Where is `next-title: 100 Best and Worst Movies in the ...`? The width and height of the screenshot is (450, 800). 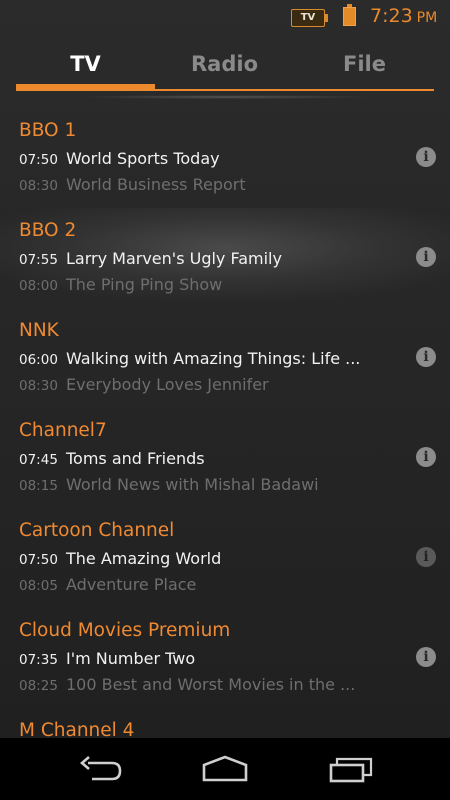
next-title: 100 Best and Worst Movies in the ... is located at coordinates (211, 684).